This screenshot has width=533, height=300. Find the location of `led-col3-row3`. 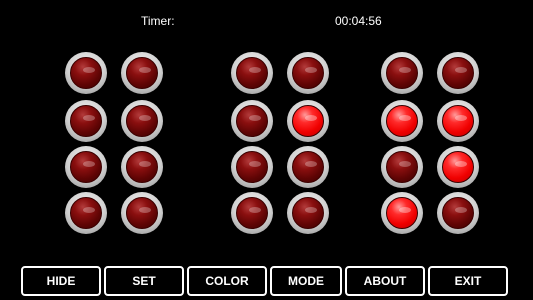

led-col3-row3 is located at coordinates (252, 167).